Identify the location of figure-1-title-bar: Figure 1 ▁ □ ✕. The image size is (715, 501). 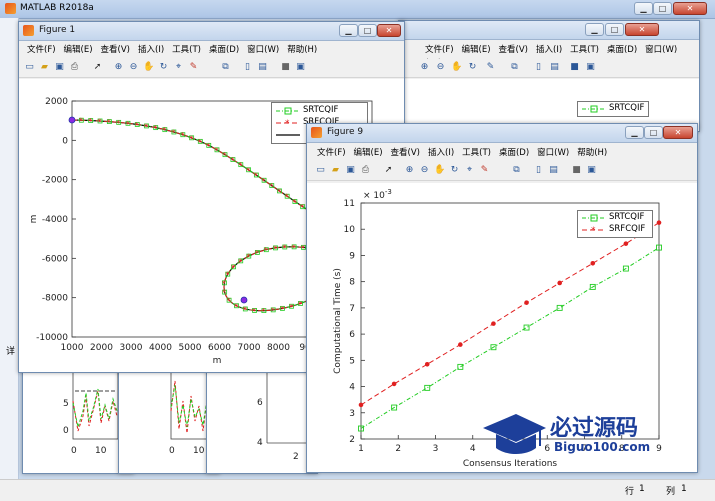
(211, 31).